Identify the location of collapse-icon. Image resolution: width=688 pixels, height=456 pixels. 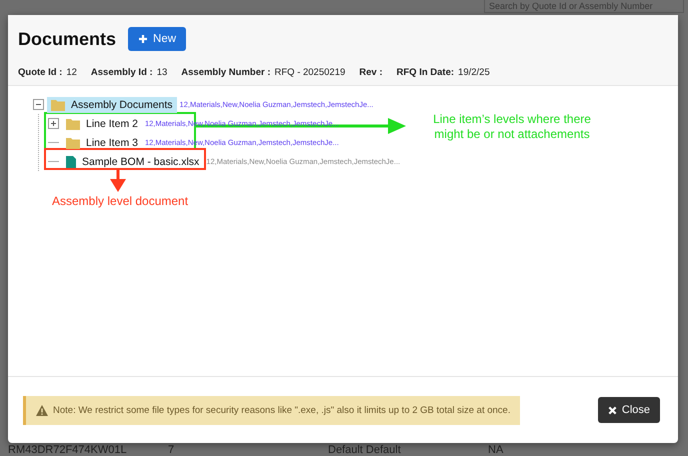
(38, 104).